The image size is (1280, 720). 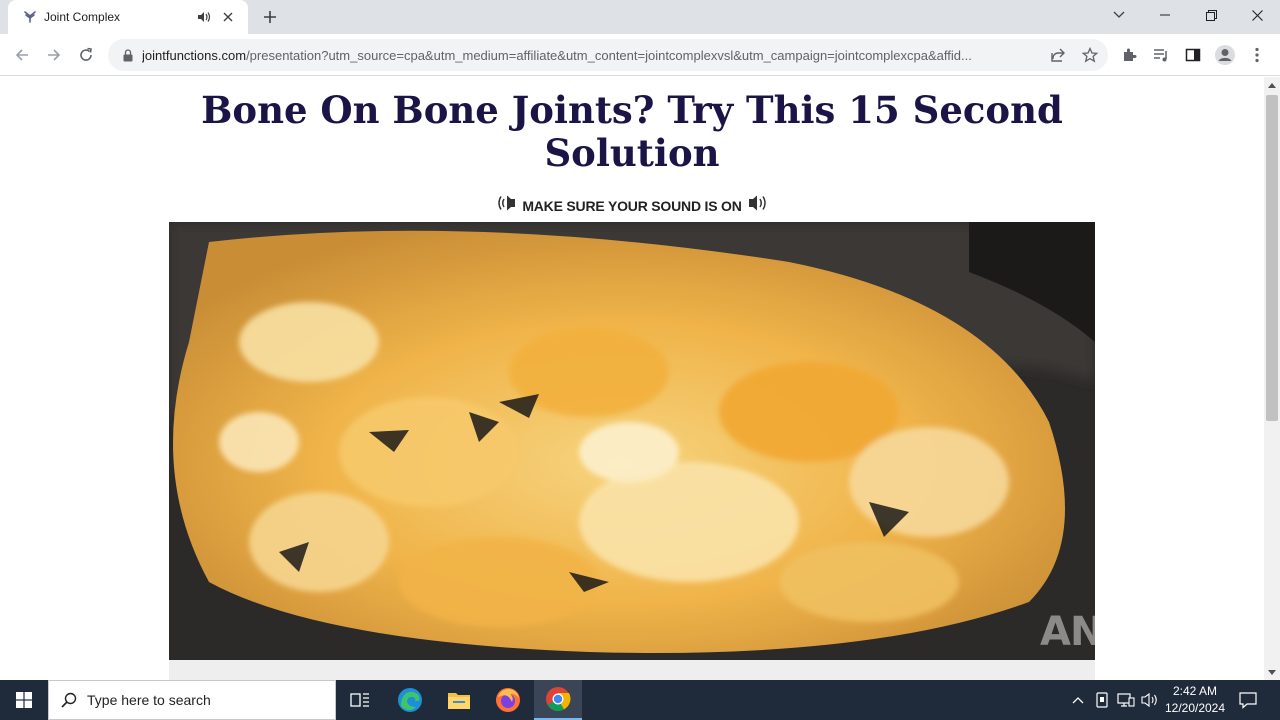 I want to click on search-placeholder: Type here to search, so click(x=149, y=700).